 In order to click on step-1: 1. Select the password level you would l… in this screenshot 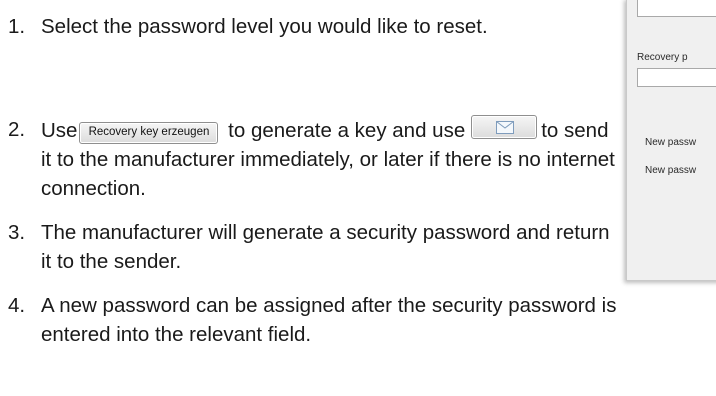, I will do `click(313, 26)`.